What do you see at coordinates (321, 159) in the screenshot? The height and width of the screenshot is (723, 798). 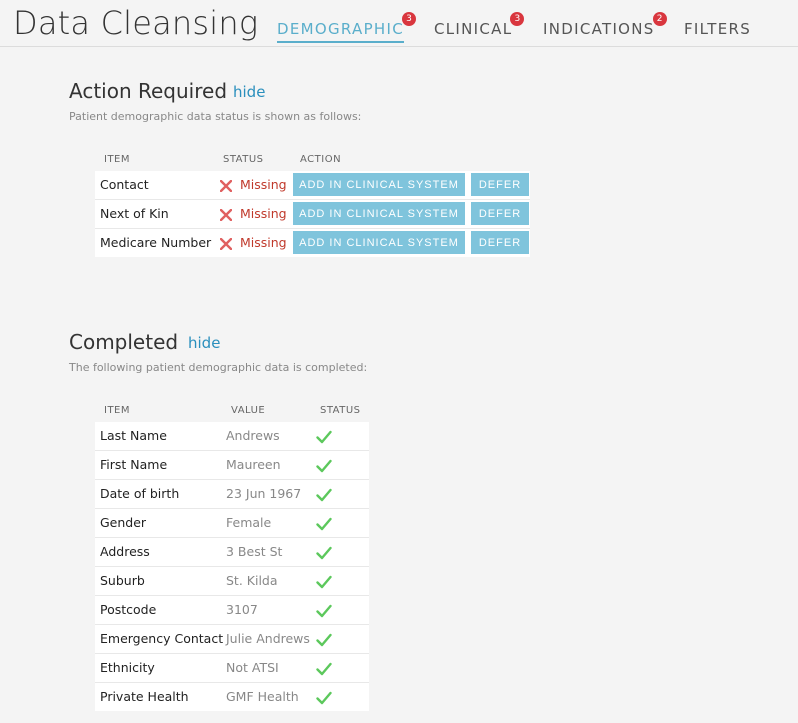 I see `column-header-action: ACTION` at bounding box center [321, 159].